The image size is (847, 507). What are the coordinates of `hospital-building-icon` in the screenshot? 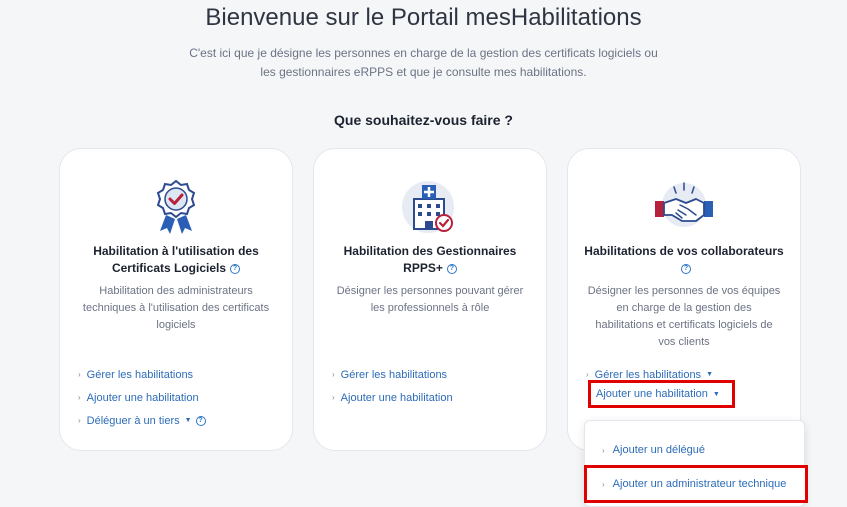 It's located at (430, 207).